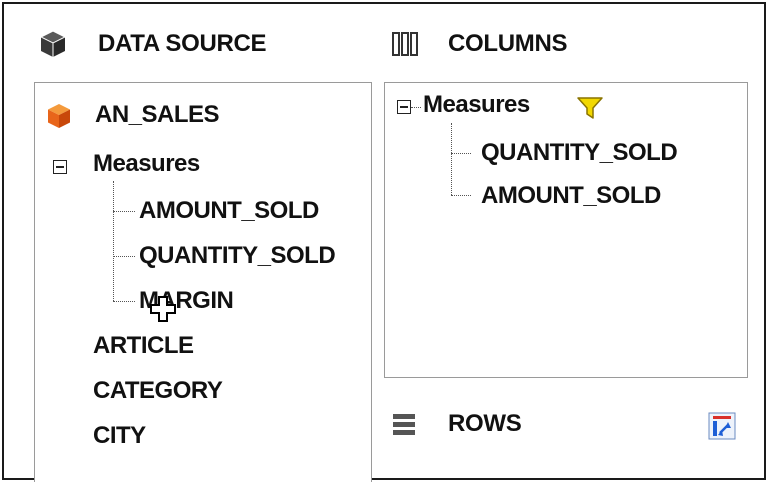 This screenshot has width=770, height=484. Describe the element at coordinates (590, 108) in the screenshot. I see `filter-icon` at that location.